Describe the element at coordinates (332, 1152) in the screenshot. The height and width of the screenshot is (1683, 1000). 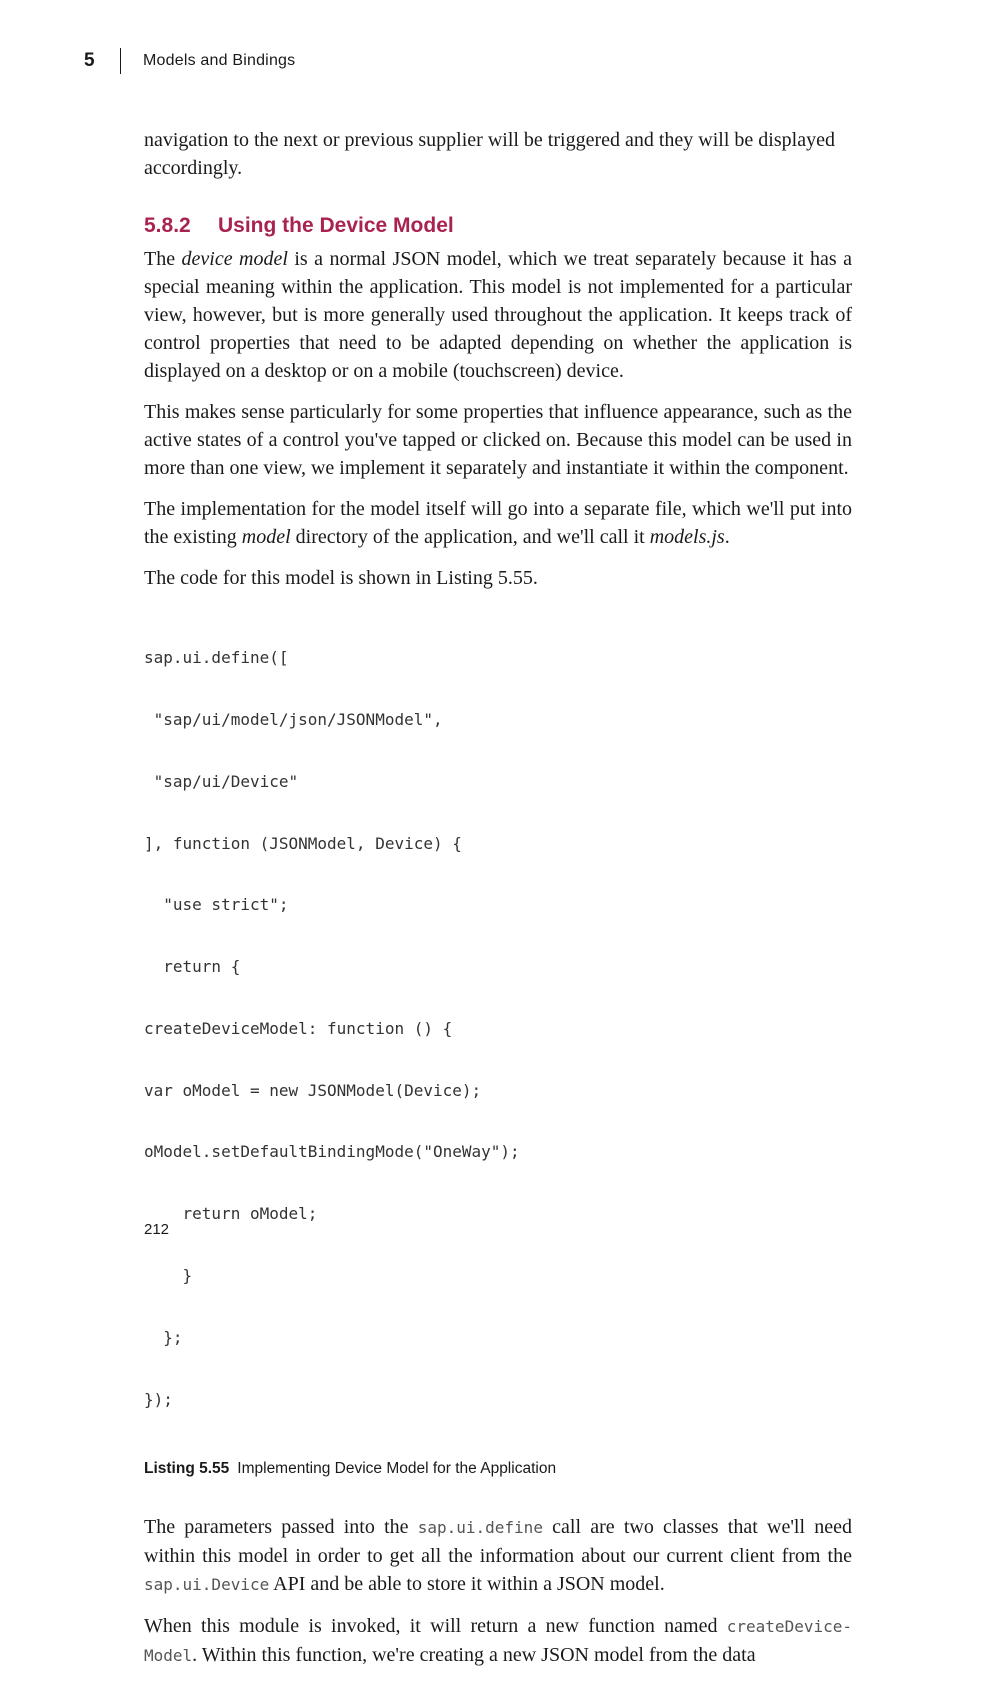
I see `code-line: oModel.setDefaultBindingMode("OneWay");` at that location.